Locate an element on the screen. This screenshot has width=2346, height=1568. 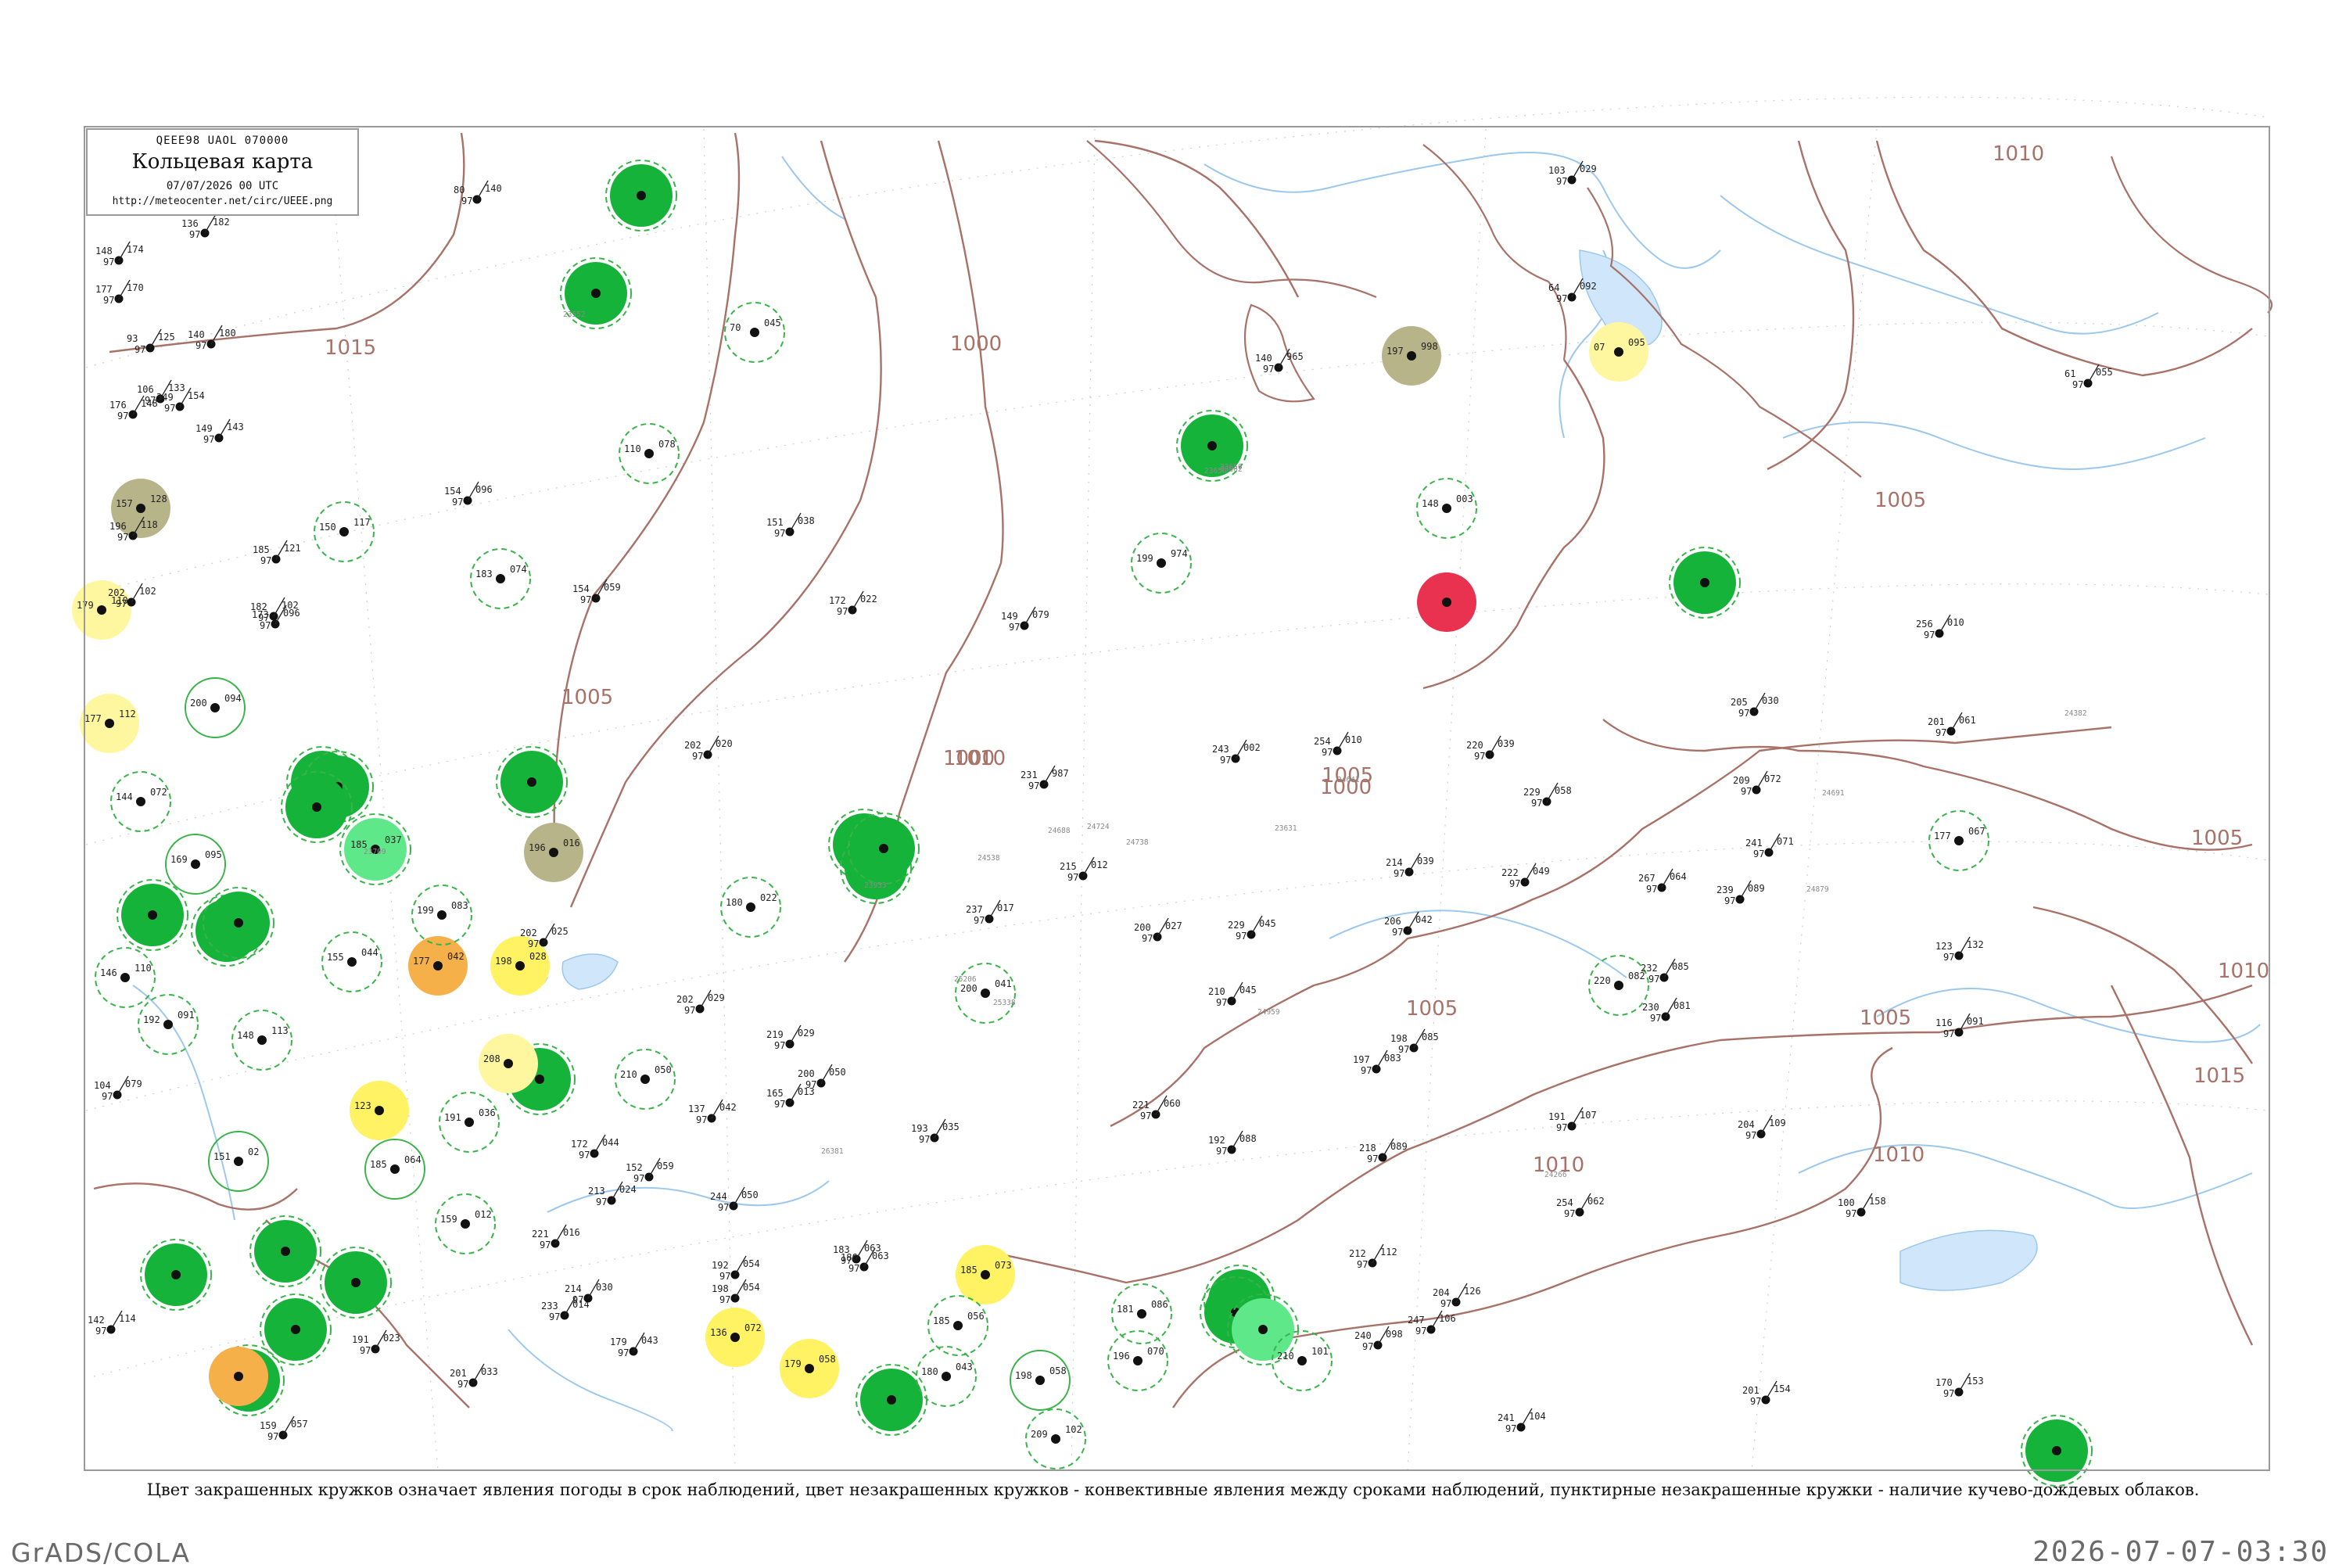
station-id: 24538 is located at coordinates (989, 858).